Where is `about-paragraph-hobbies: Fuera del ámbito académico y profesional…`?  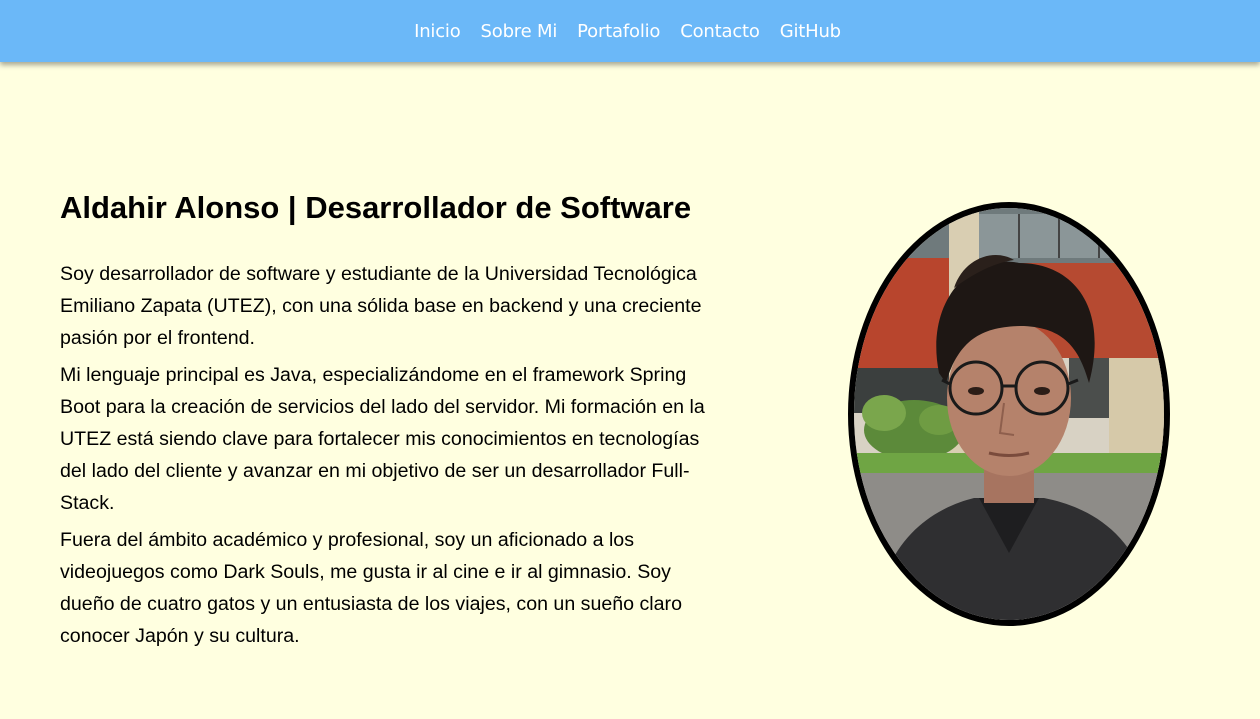 about-paragraph-hobbies: Fuera del ámbito académico y profesional… is located at coordinates (371, 588).